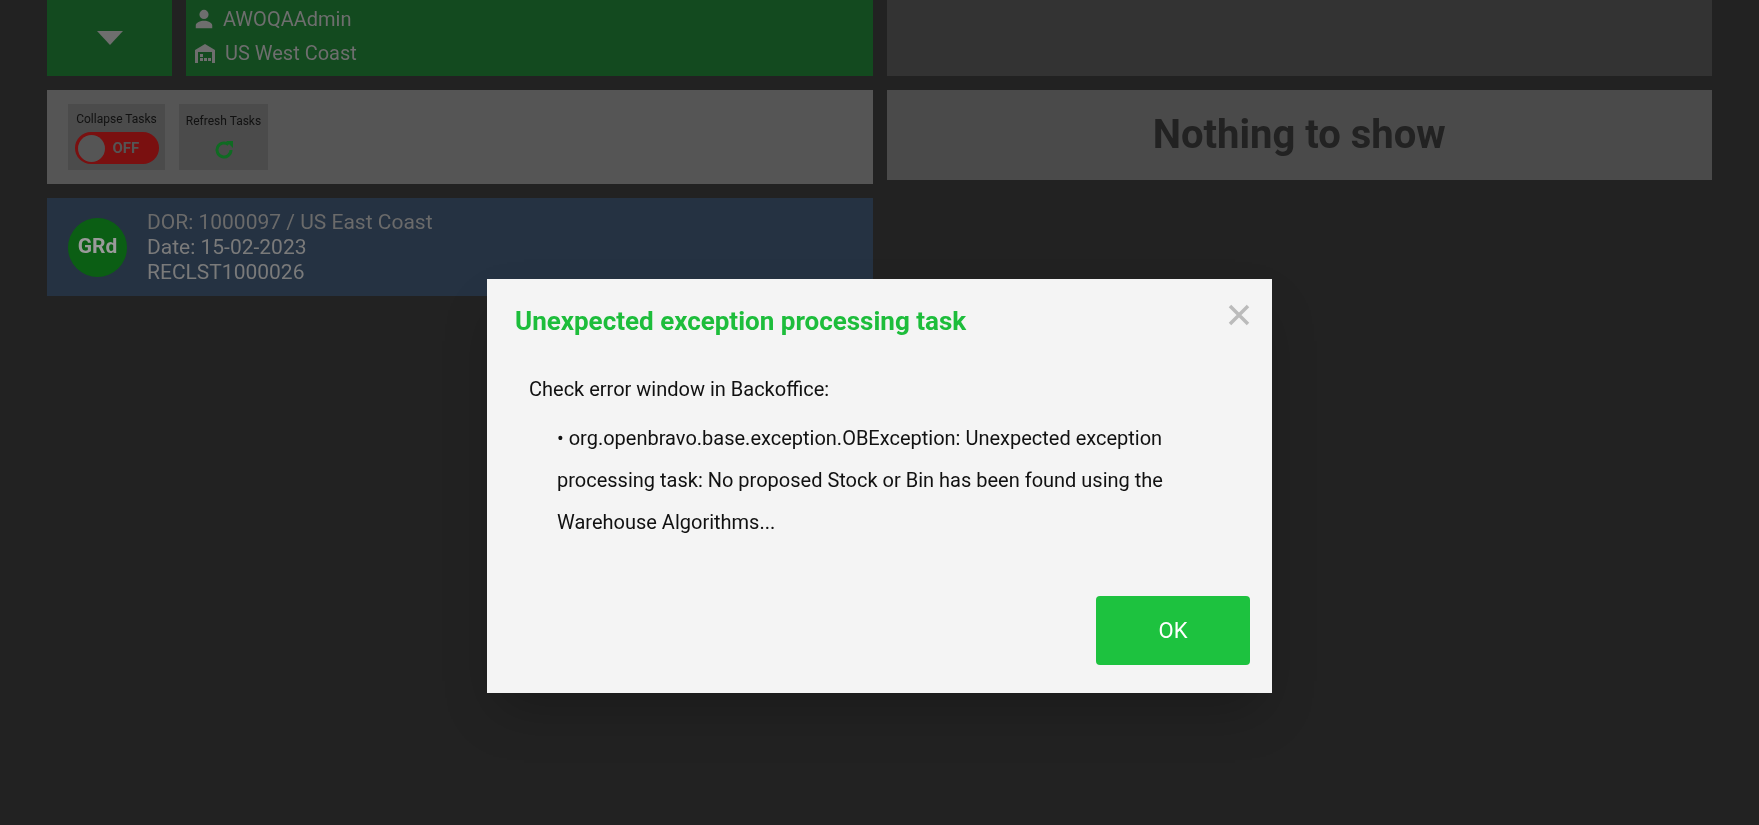  What do you see at coordinates (291, 53) in the screenshot?
I see `warehouse-name: US West Coast` at bounding box center [291, 53].